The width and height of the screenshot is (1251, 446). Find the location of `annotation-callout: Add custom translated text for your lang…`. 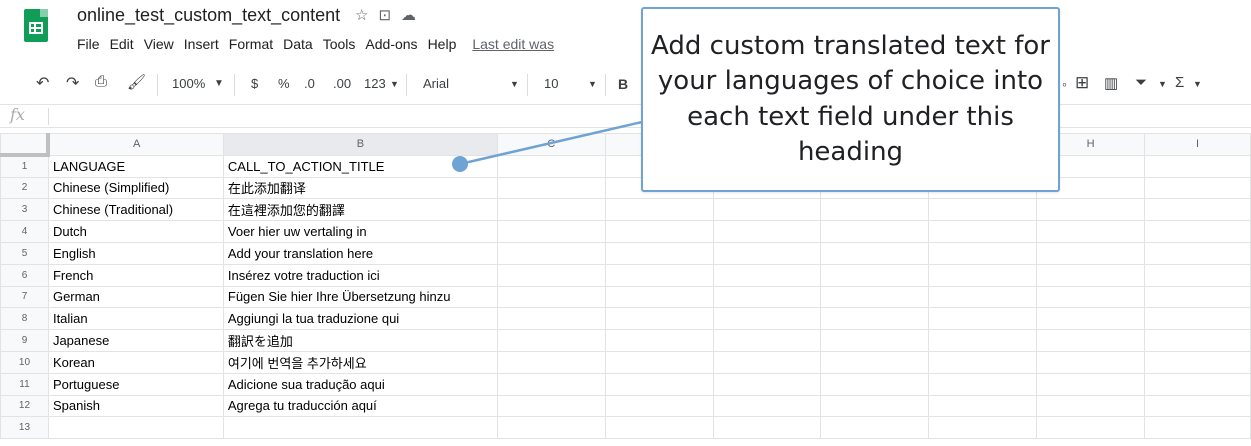

annotation-callout: Add custom translated text for your lang… is located at coordinates (850, 99).